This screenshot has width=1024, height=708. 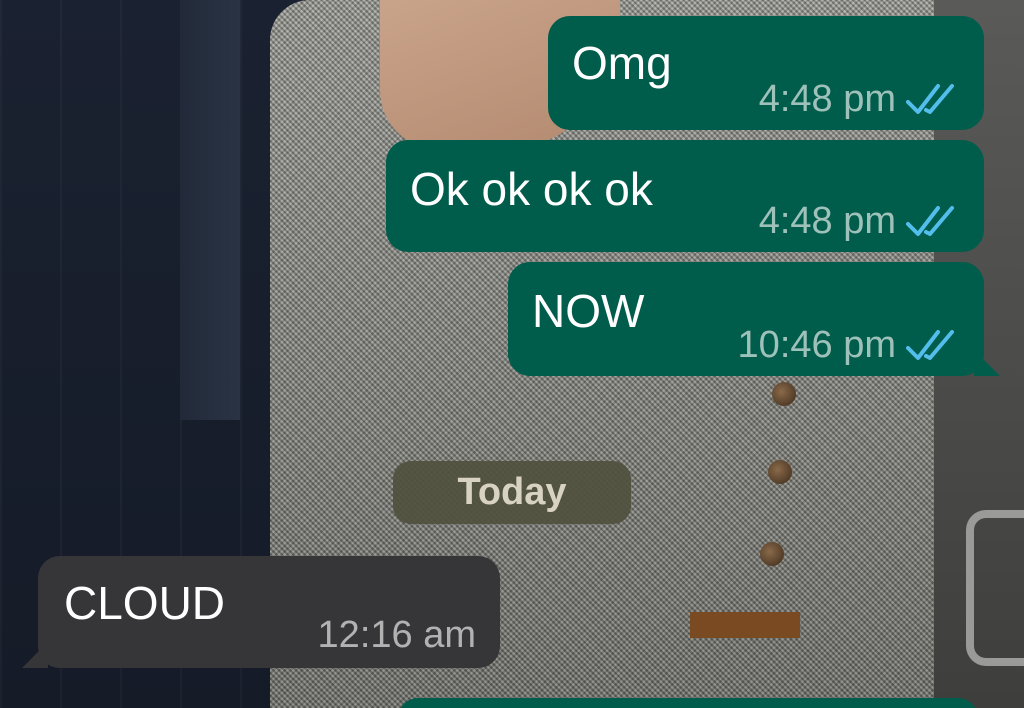 I want to click on message-text: CLOUD, so click(x=145, y=603).